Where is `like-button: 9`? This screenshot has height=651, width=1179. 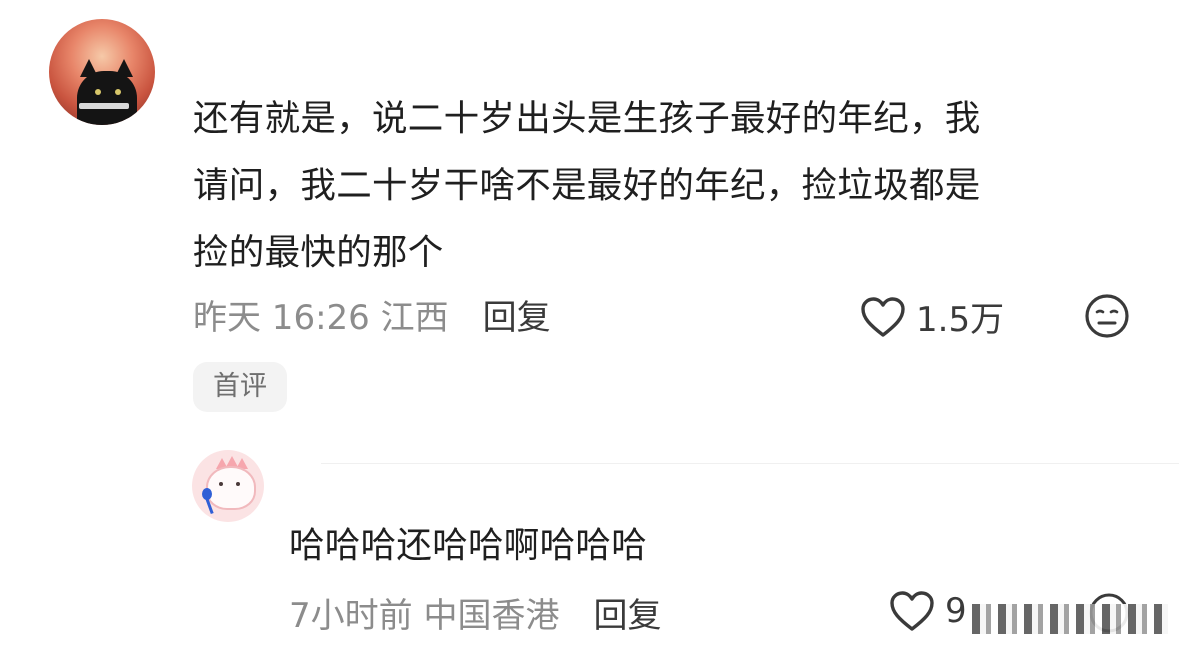 like-button: 9 is located at coordinates (928, 611).